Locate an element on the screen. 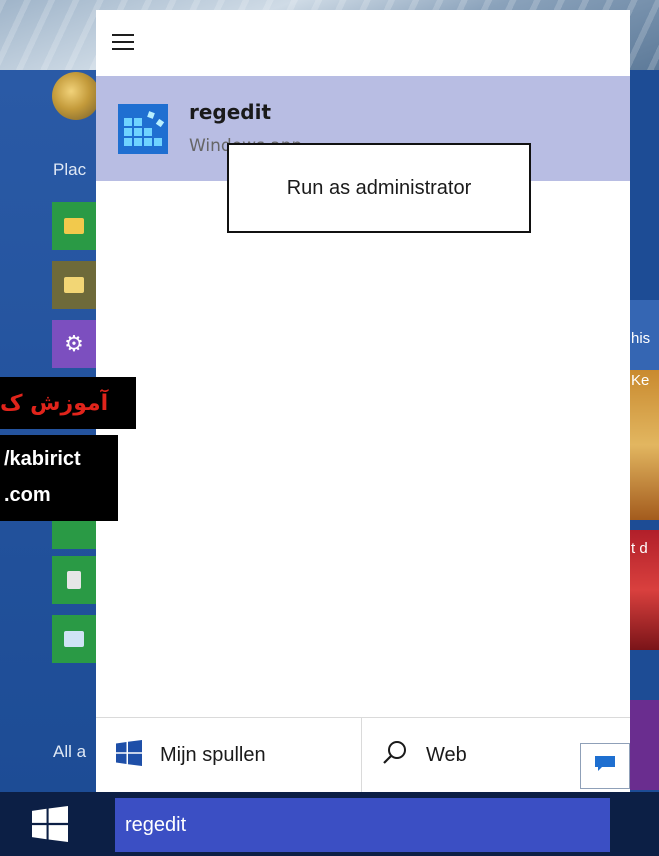  search-icon is located at coordinates (395, 755).